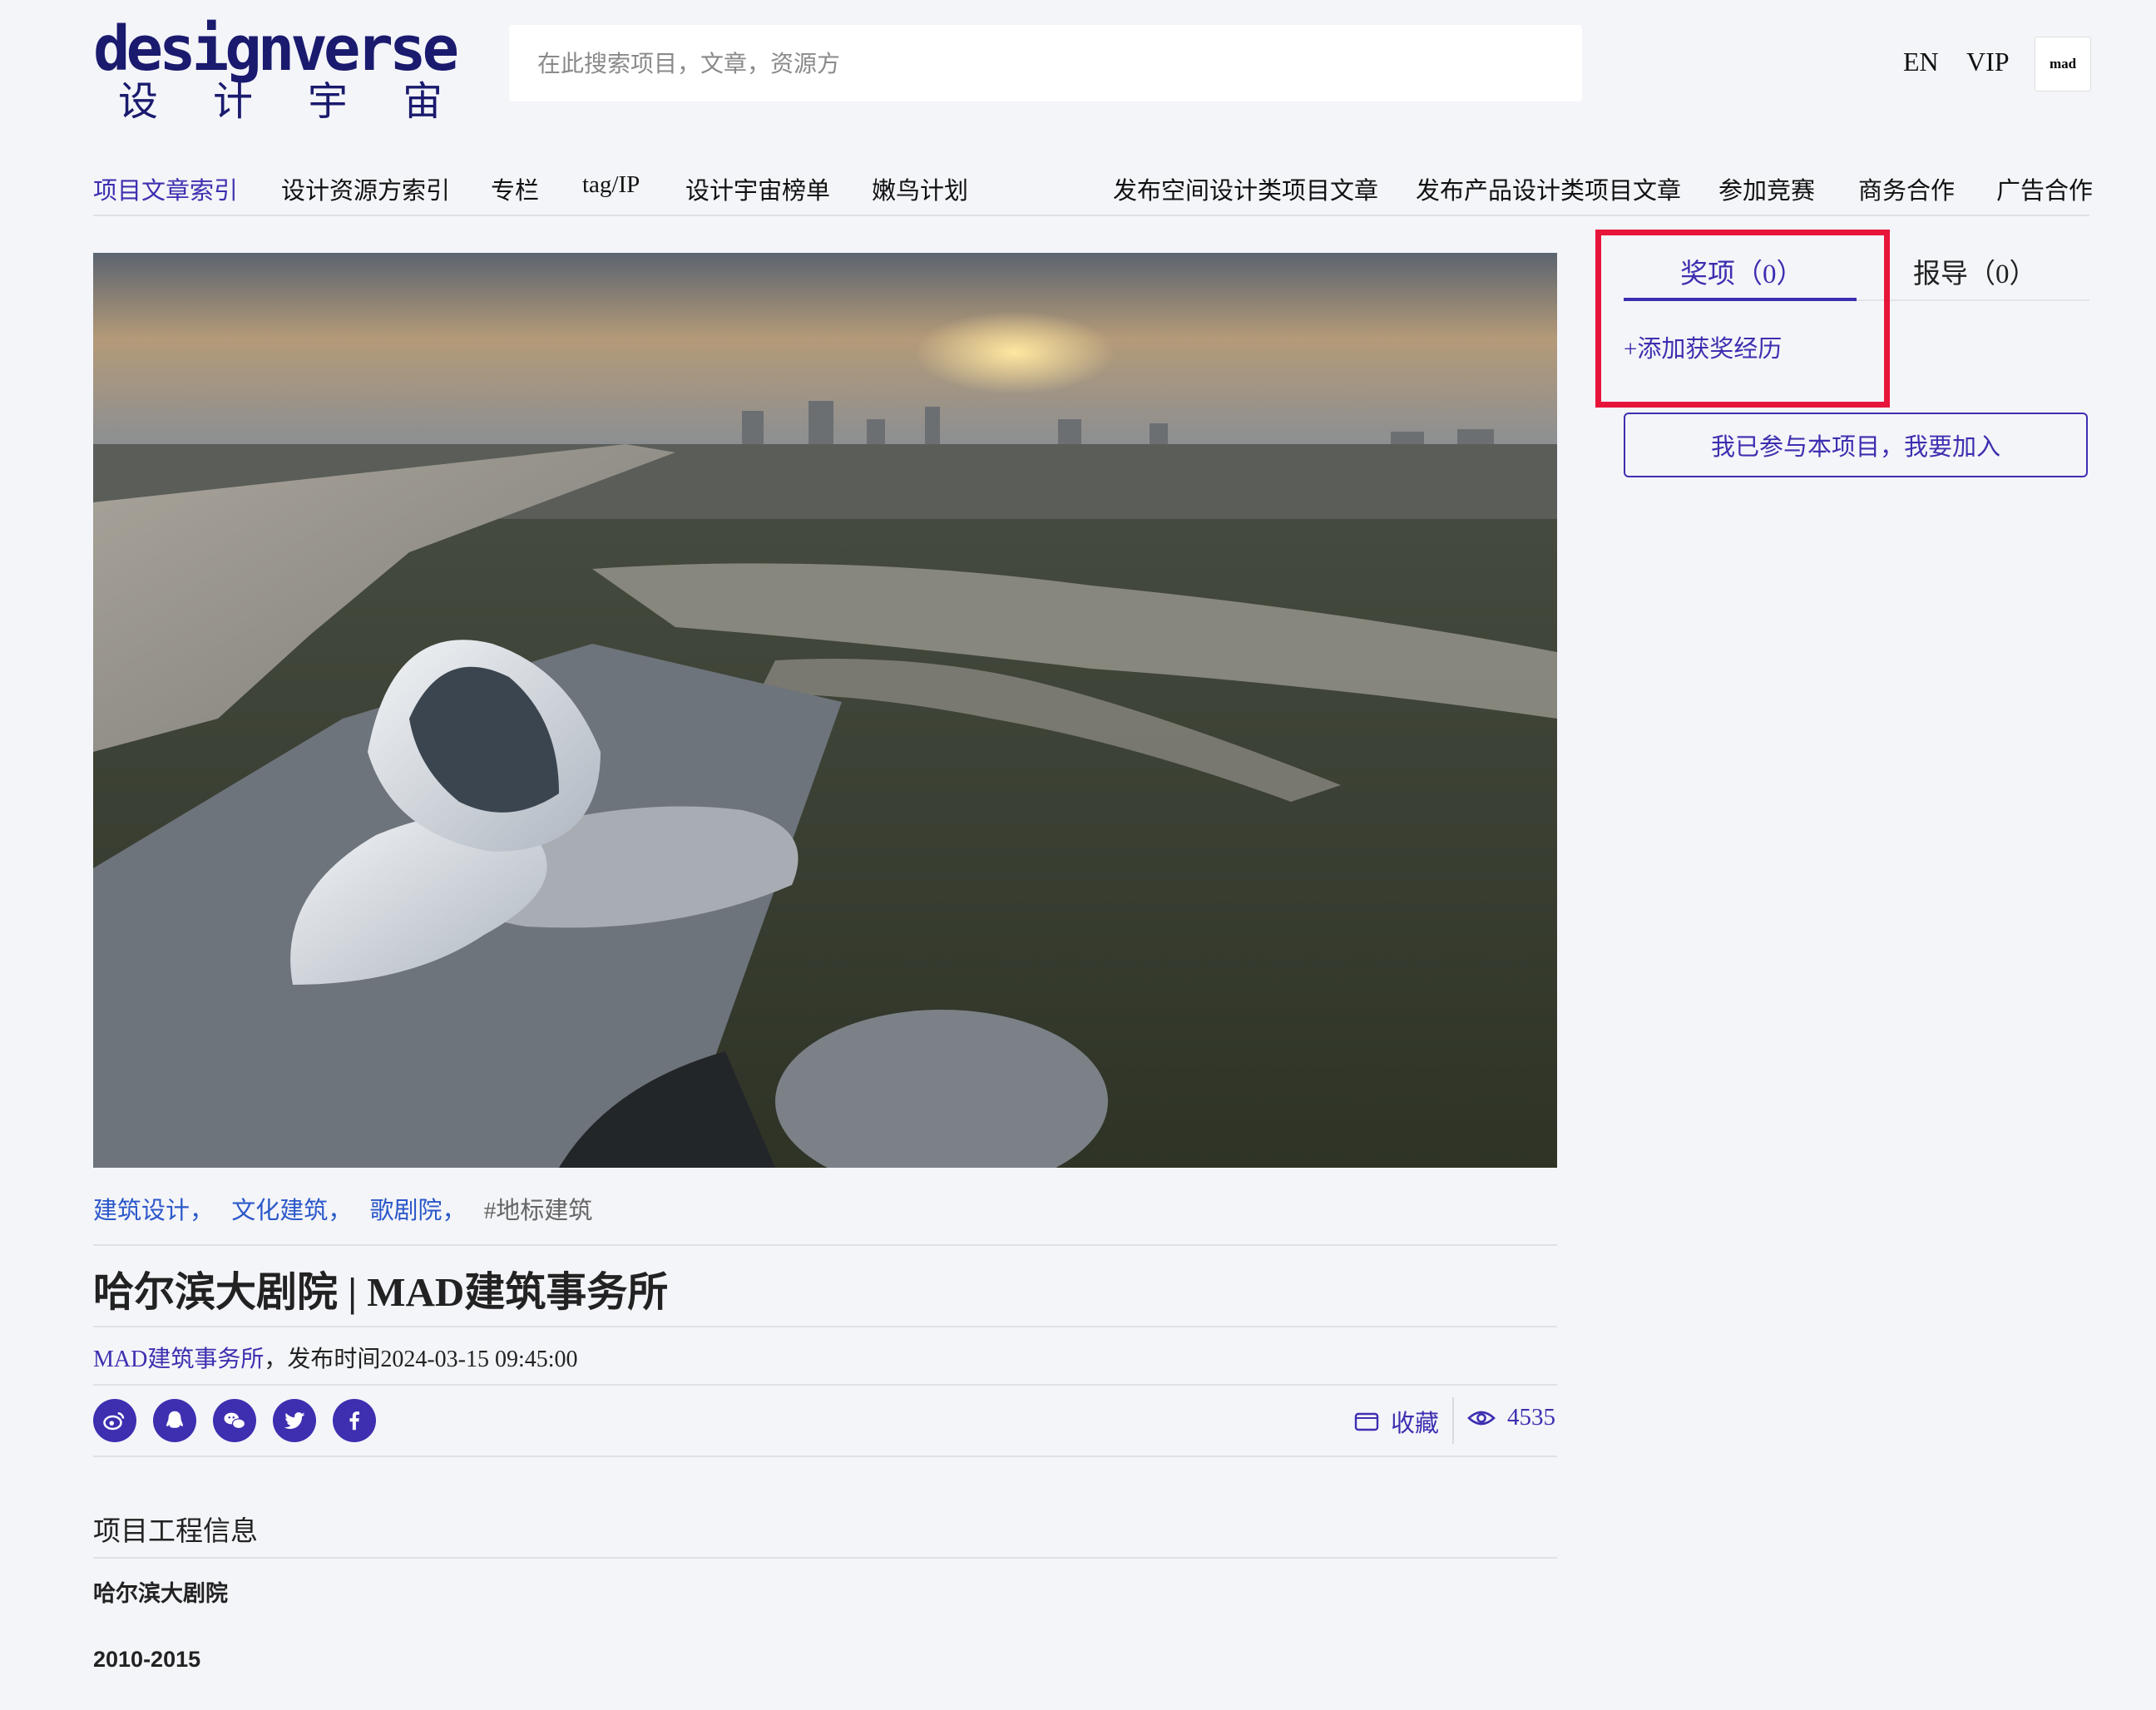 The width and height of the screenshot is (2156, 1710). Describe the element at coordinates (1549, 189) in the screenshot. I see `nav-publish-product: 发布产品设计类项目文章` at that location.